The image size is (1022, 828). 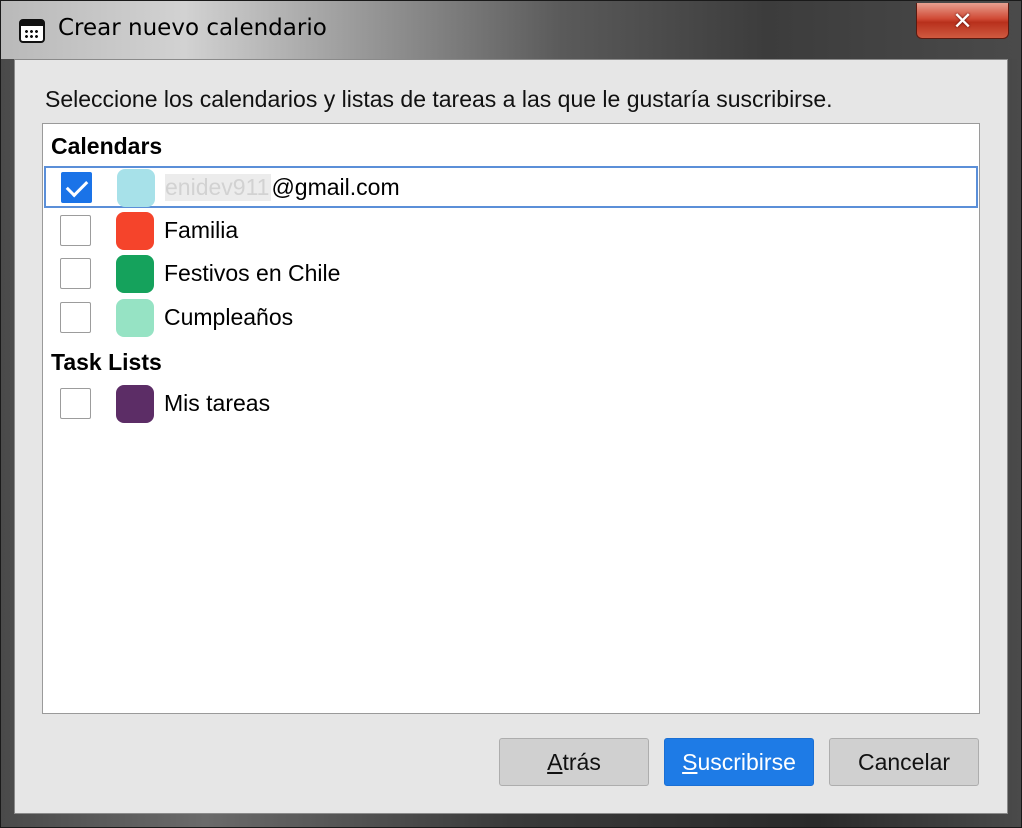 I want to click on email-suffix: @gmail.com, so click(x=335, y=187).